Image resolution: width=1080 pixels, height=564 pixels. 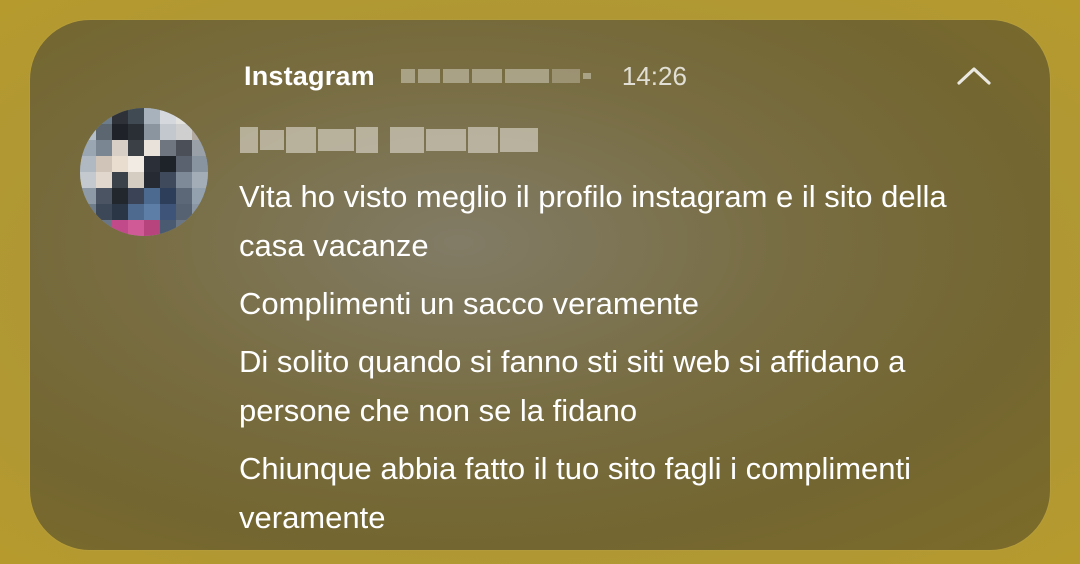 I want to click on app-name: Instagram, so click(x=309, y=75).